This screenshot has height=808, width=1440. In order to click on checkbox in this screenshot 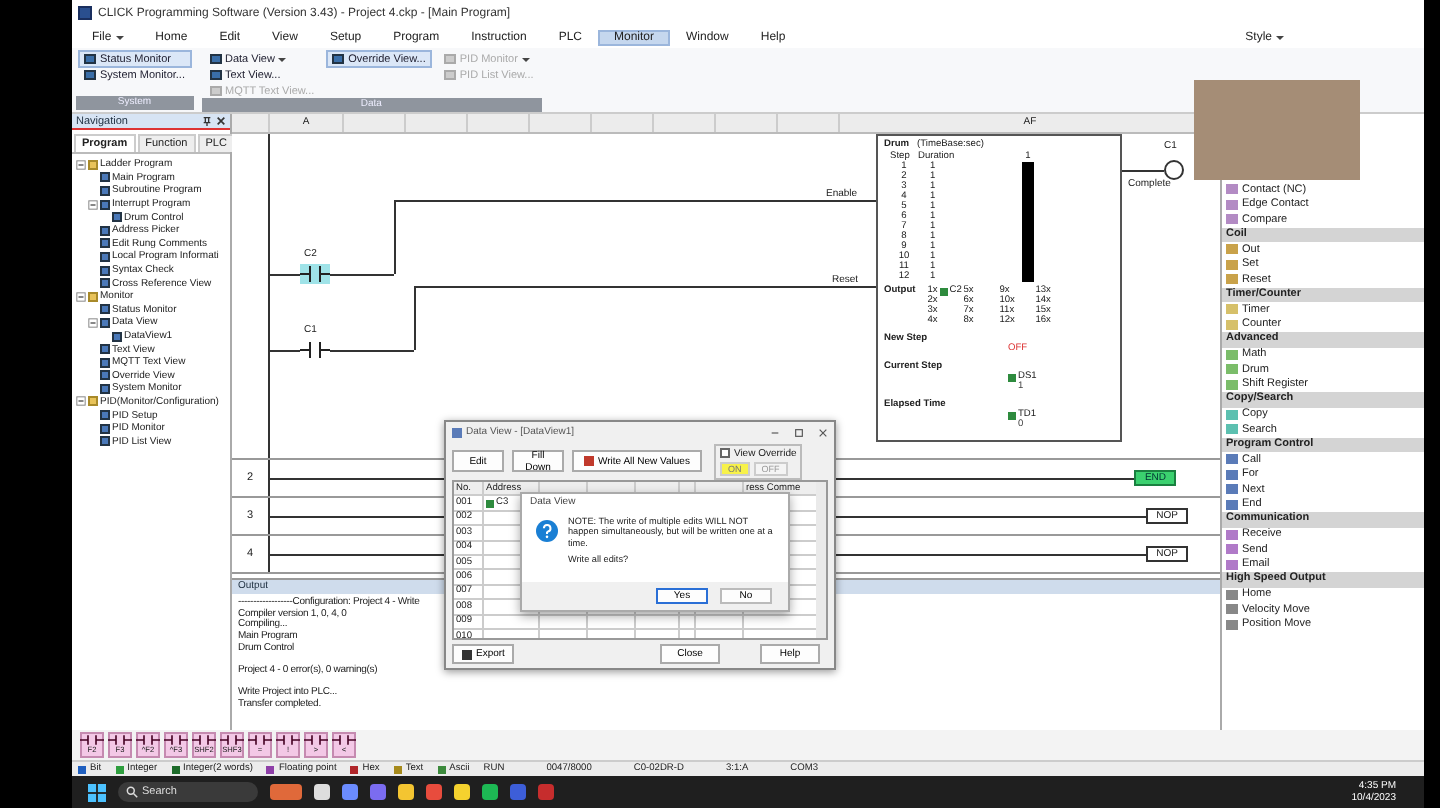, I will do `click(724, 453)`.